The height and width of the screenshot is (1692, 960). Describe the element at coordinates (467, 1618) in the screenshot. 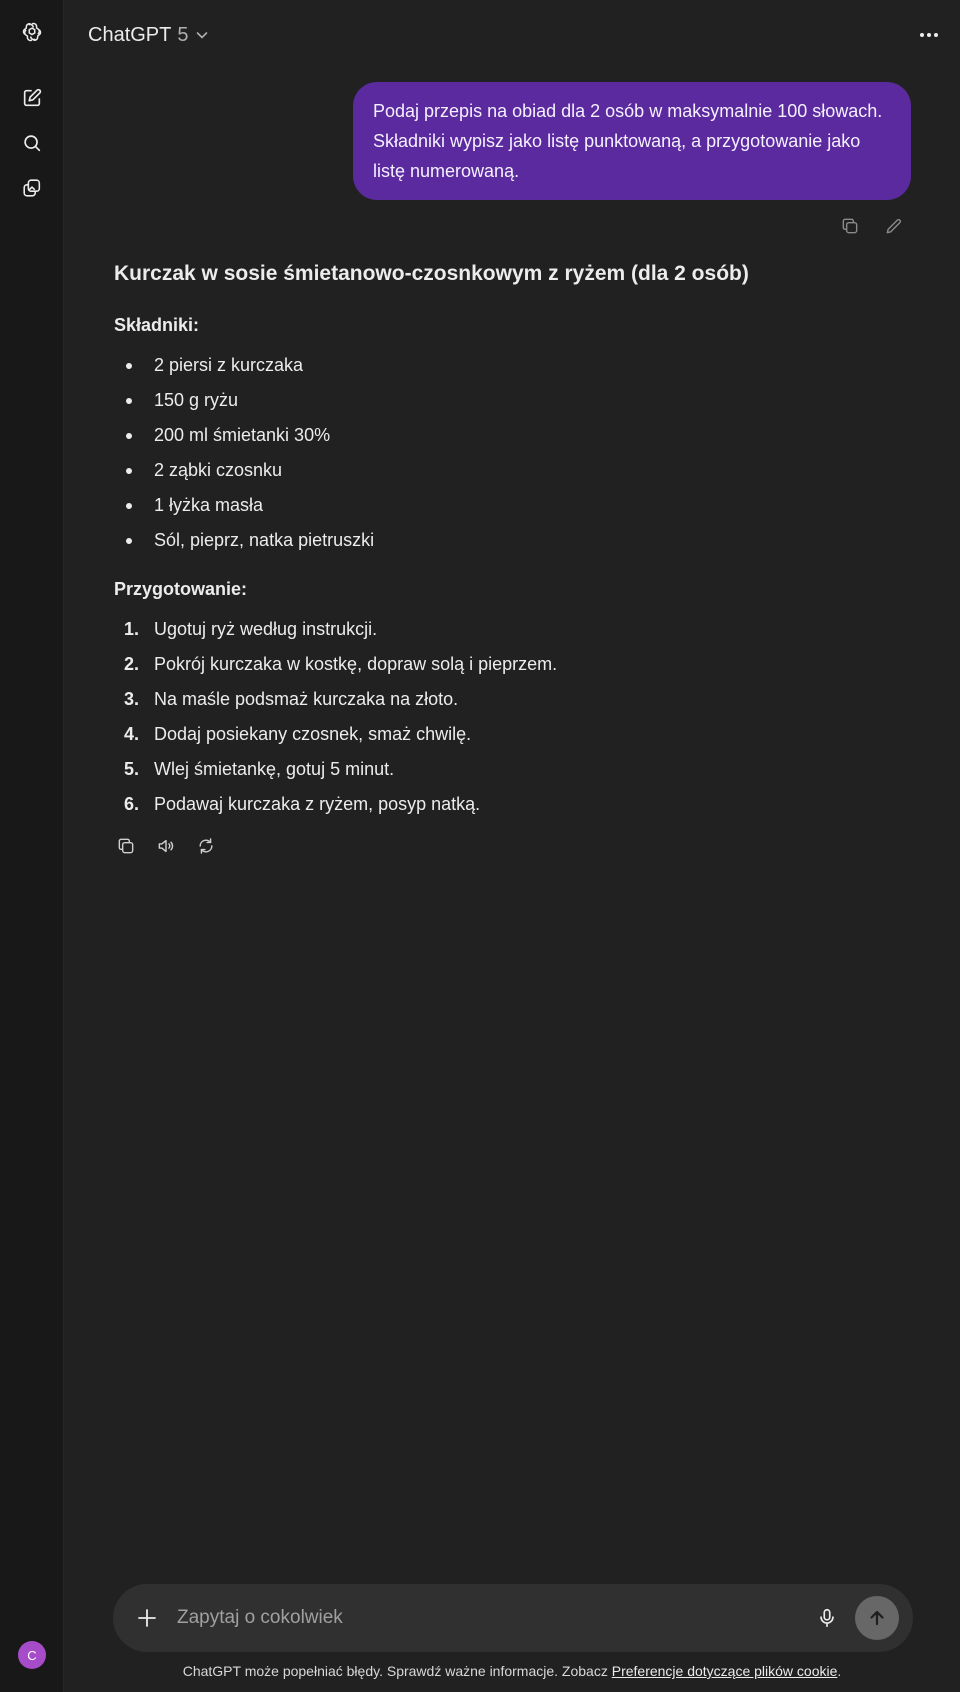

I see `prompt-input` at that location.